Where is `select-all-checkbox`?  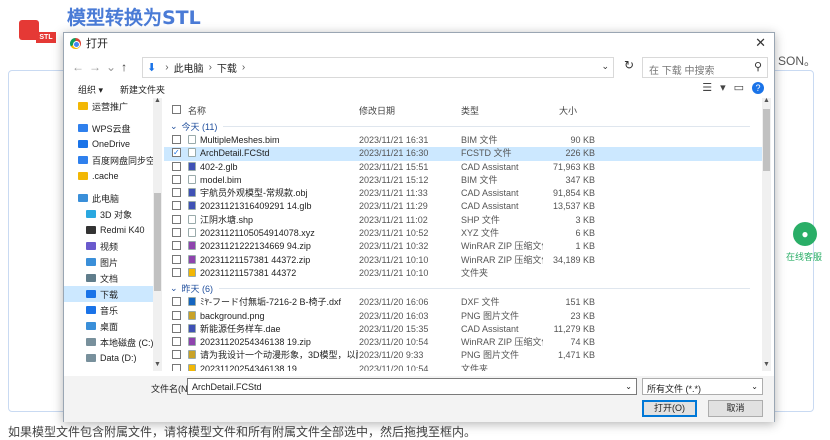
select-all-checkbox is located at coordinates (177, 109).